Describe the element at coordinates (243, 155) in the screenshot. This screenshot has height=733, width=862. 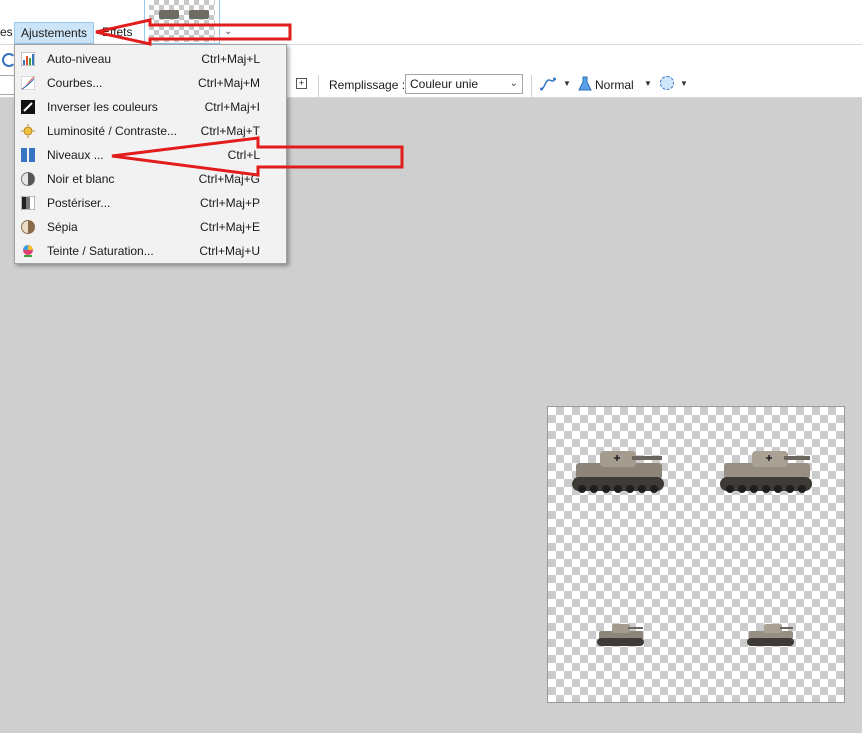
I see `menu-item-shortcut: Ctrl+L` at that location.